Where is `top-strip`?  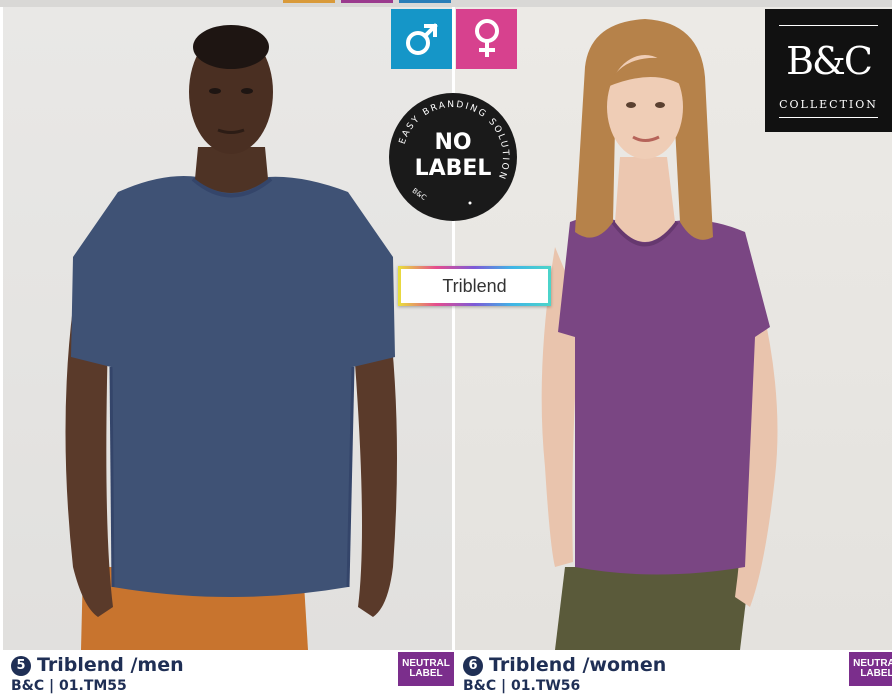
top-strip is located at coordinates (446, 3).